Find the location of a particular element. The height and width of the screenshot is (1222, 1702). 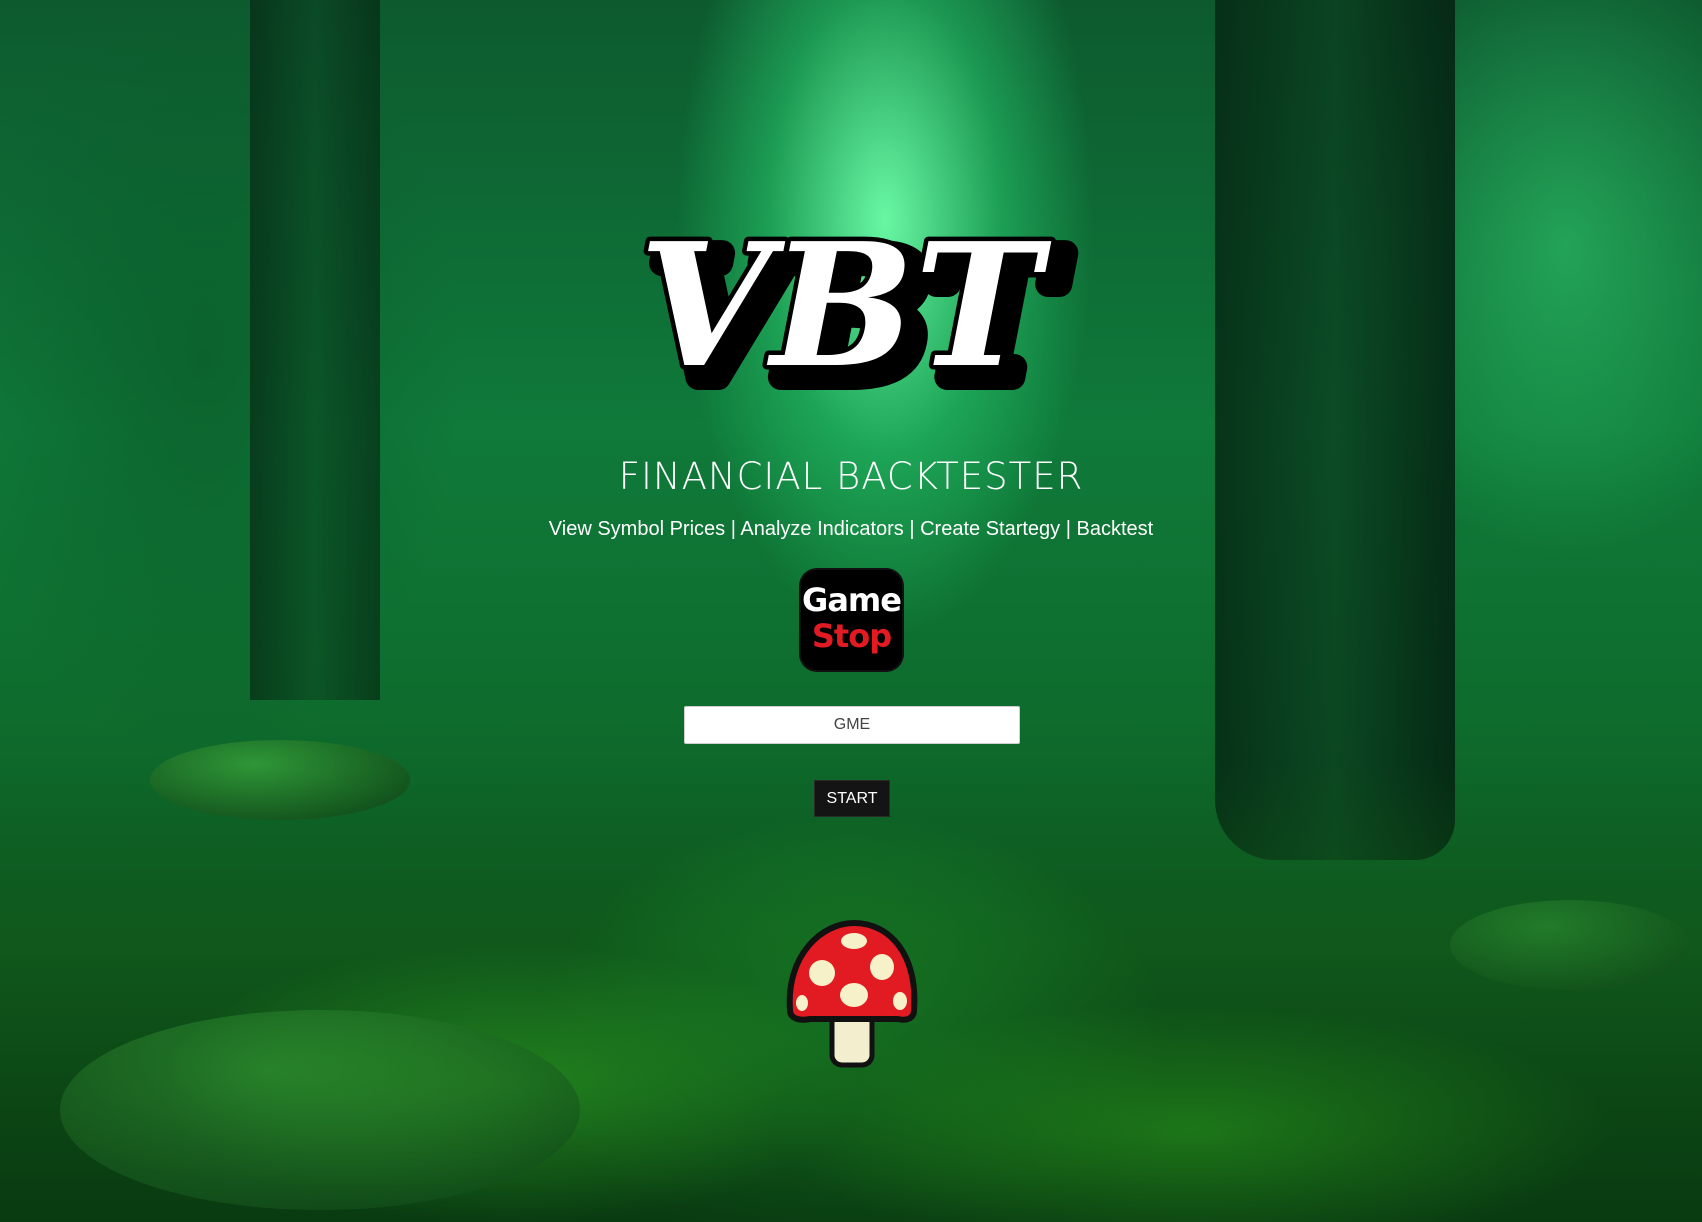

logo-text: VBT is located at coordinates (845, 306).